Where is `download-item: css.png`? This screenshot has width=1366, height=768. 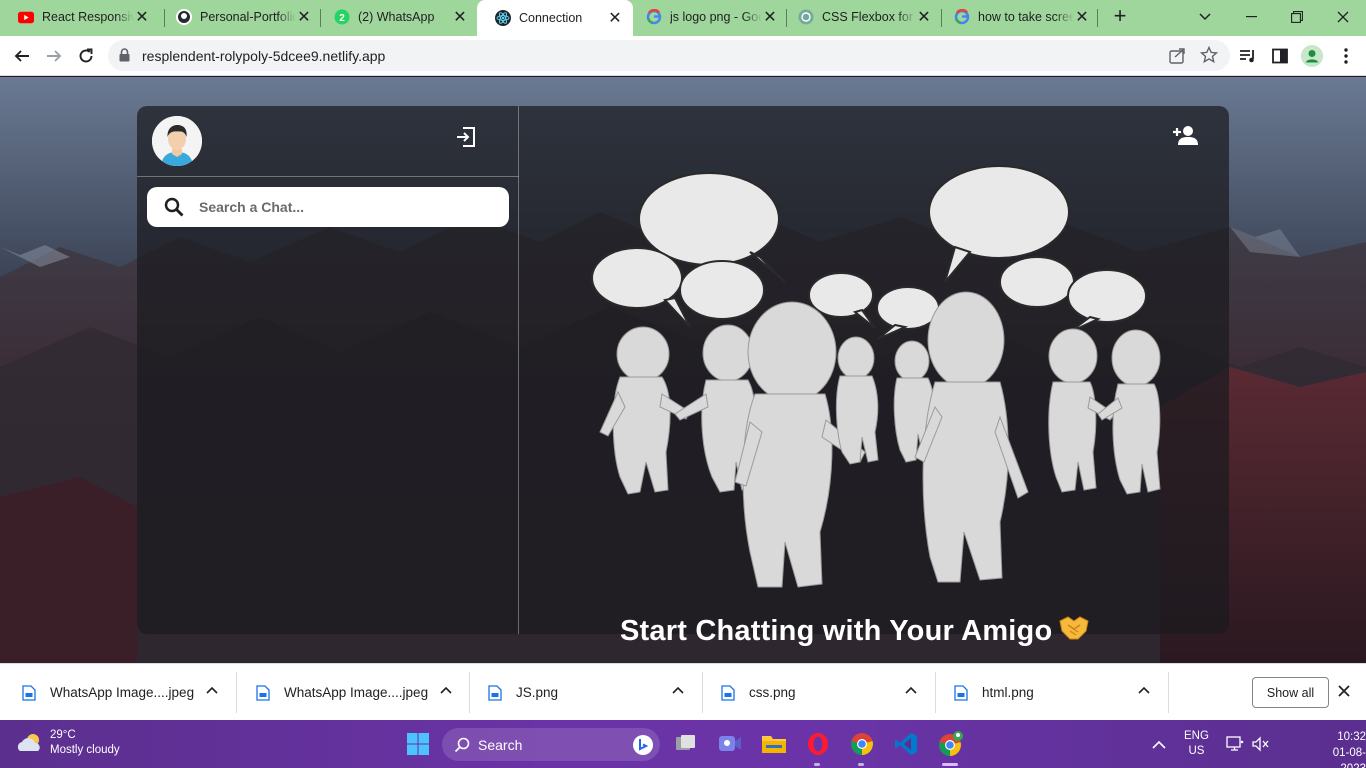 download-item: css.png is located at coordinates (827, 692).